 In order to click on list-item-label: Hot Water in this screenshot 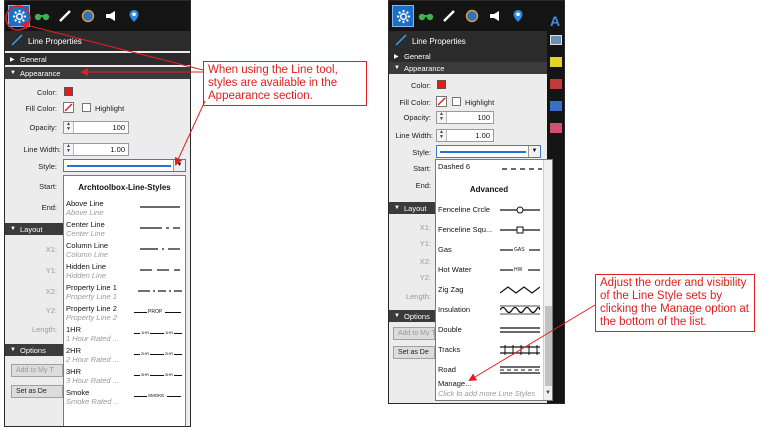, I will do `click(455, 269)`.